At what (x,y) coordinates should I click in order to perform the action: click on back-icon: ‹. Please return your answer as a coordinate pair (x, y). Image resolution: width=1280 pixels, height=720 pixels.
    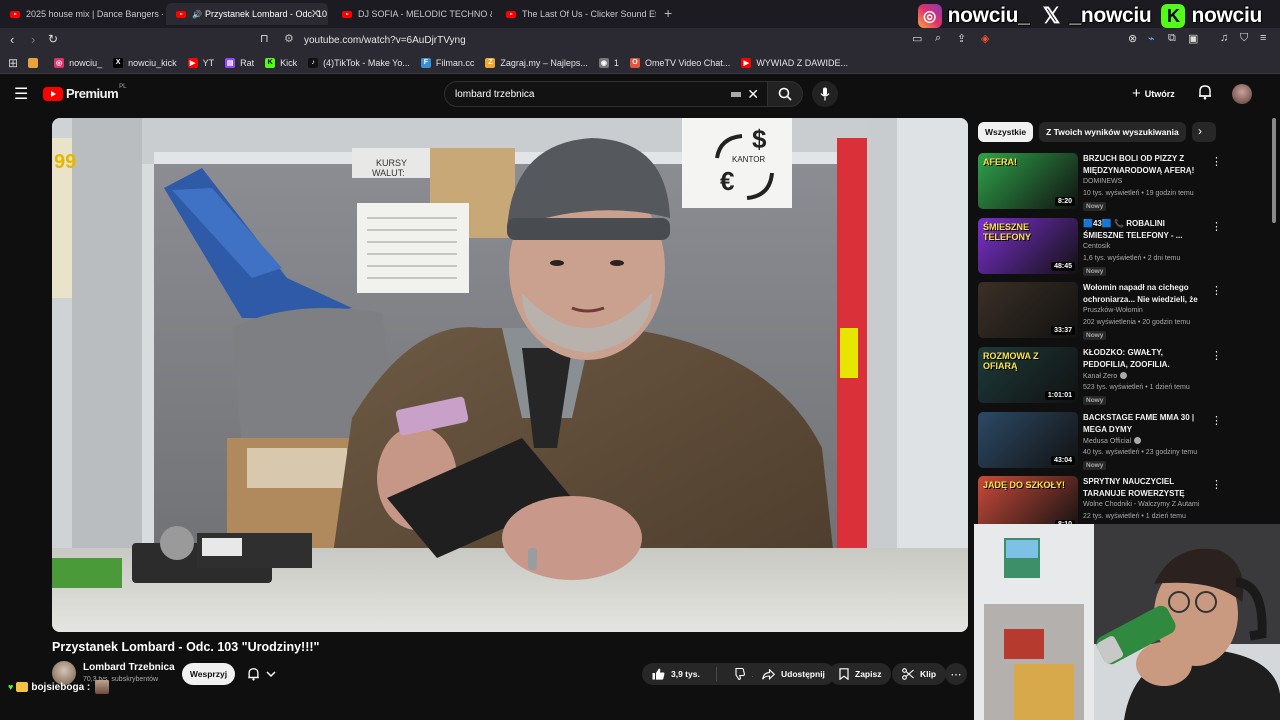
    Looking at the image, I should click on (12, 39).